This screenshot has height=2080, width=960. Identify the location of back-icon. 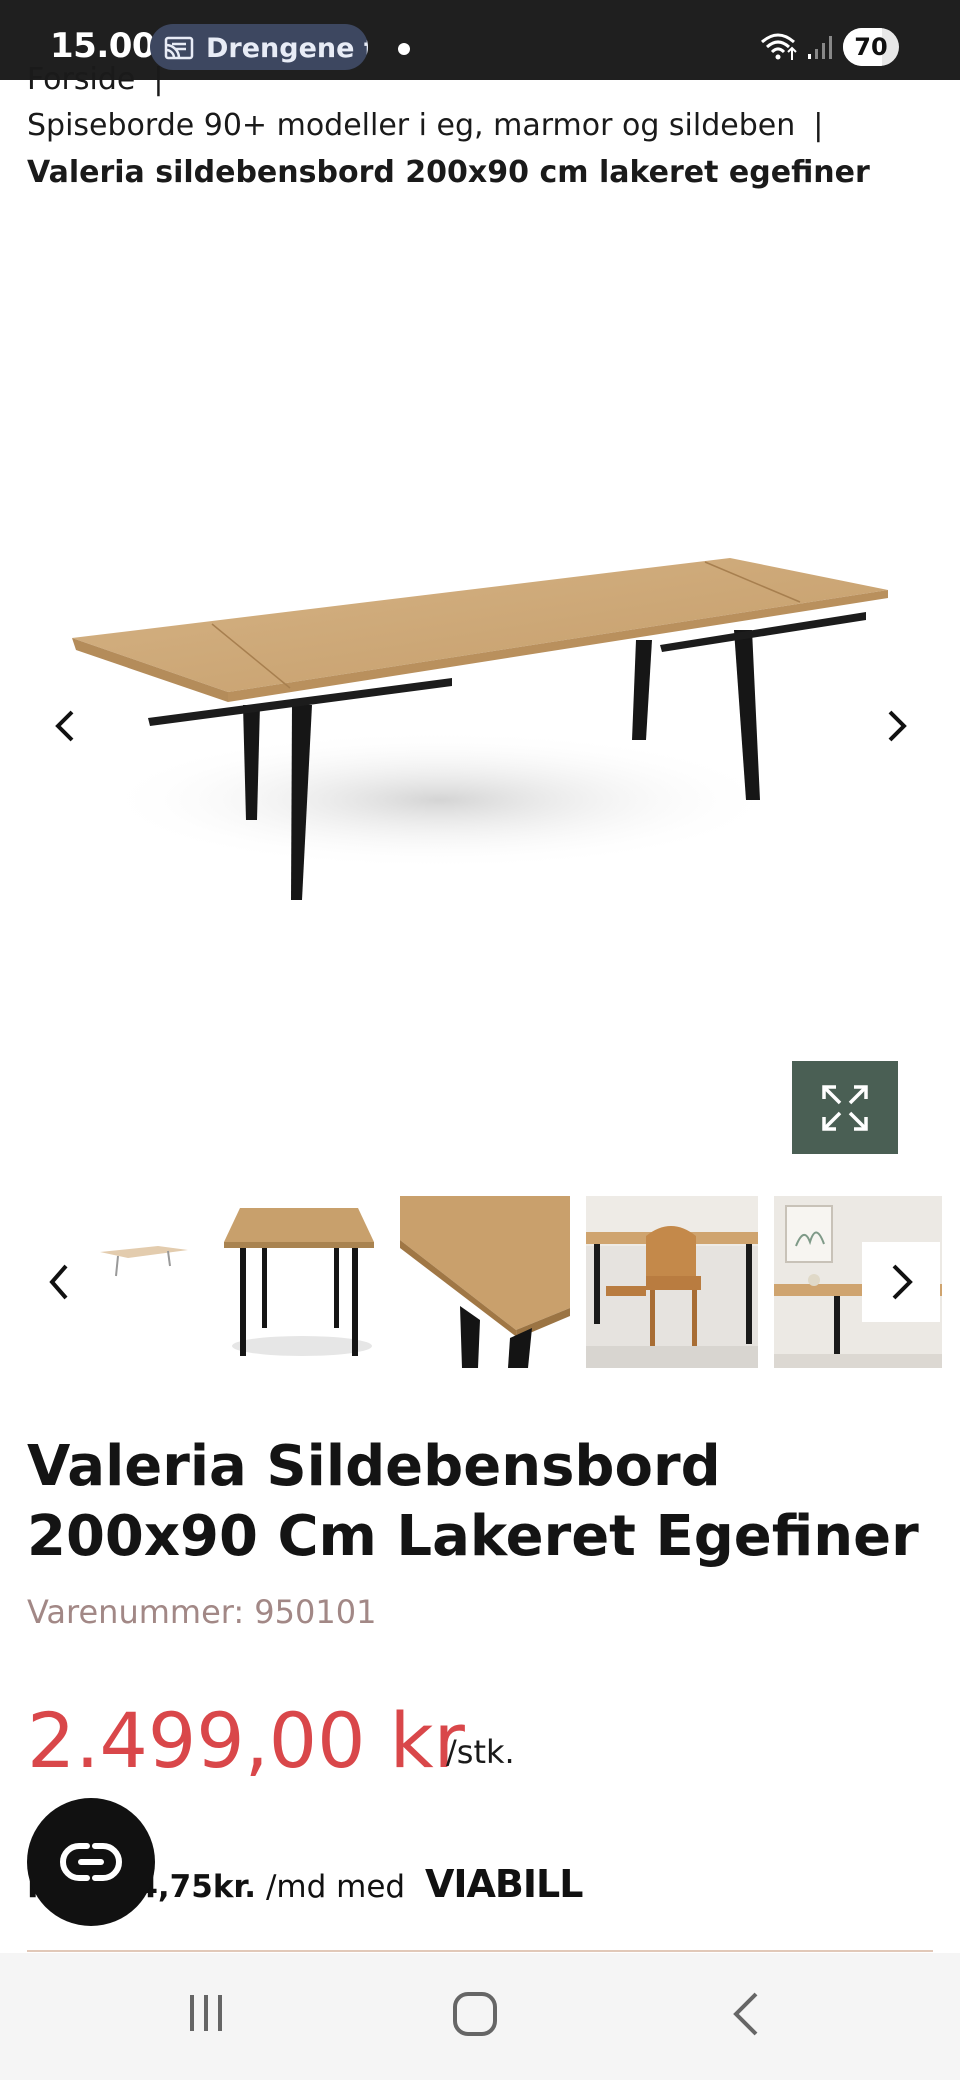
(746, 2014).